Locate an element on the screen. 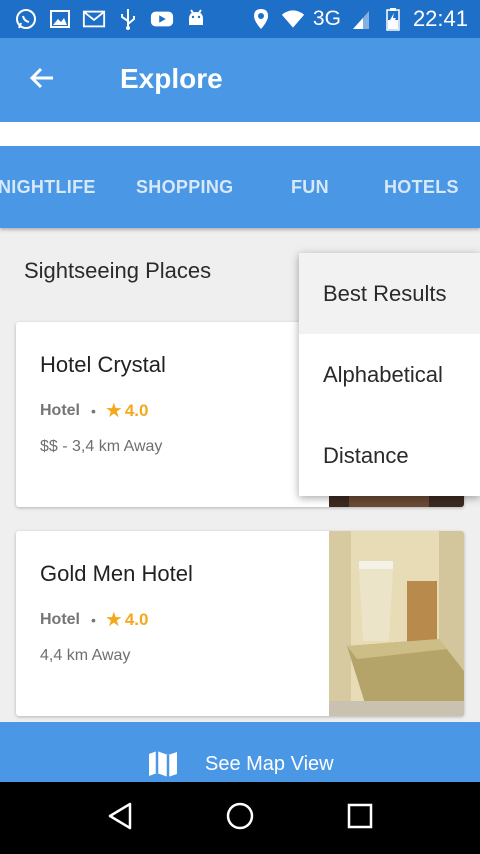  gallery-icon is located at coordinates (60, 19).